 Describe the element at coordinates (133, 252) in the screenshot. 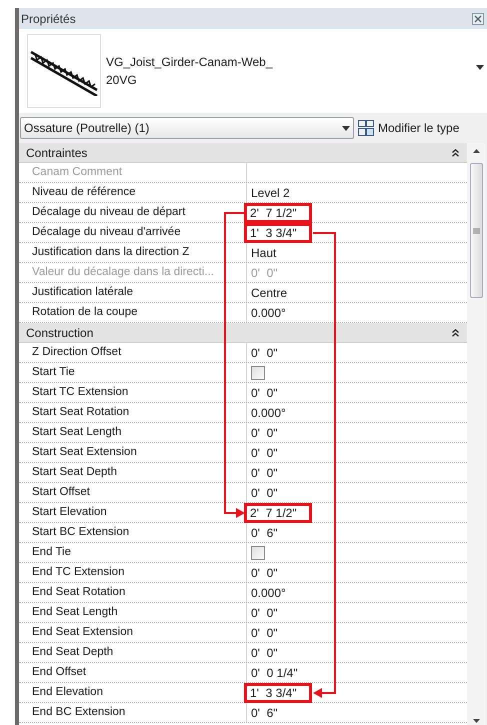

I see `property-label: Justification dans la direction Z` at that location.